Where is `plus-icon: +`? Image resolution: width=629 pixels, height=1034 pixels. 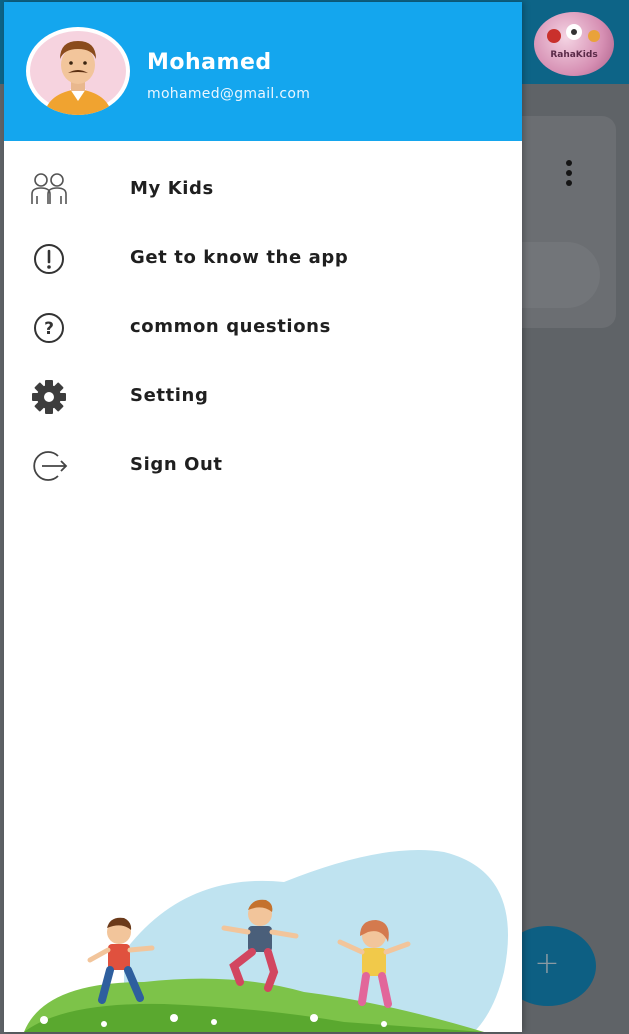
plus-icon: + is located at coordinates (547, 963).